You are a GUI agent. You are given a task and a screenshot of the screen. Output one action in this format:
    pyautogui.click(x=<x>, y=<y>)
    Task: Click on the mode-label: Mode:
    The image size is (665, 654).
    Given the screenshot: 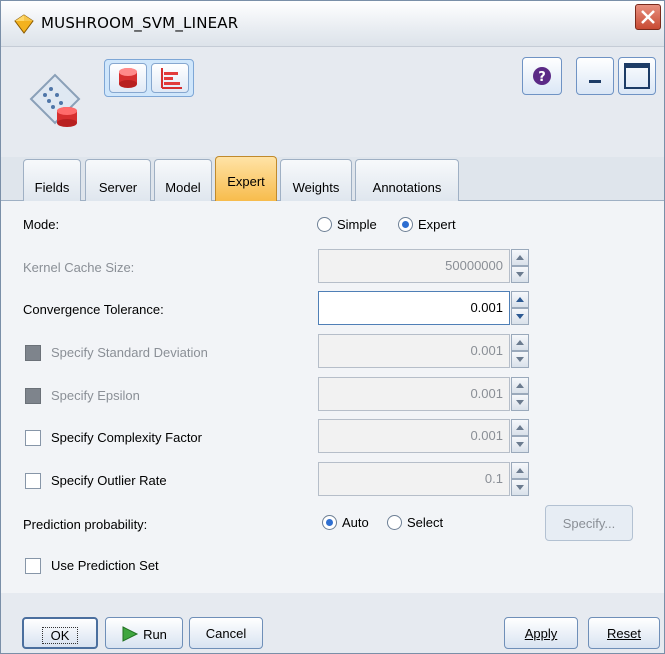 What is the action you would take?
    pyautogui.click(x=41, y=224)
    